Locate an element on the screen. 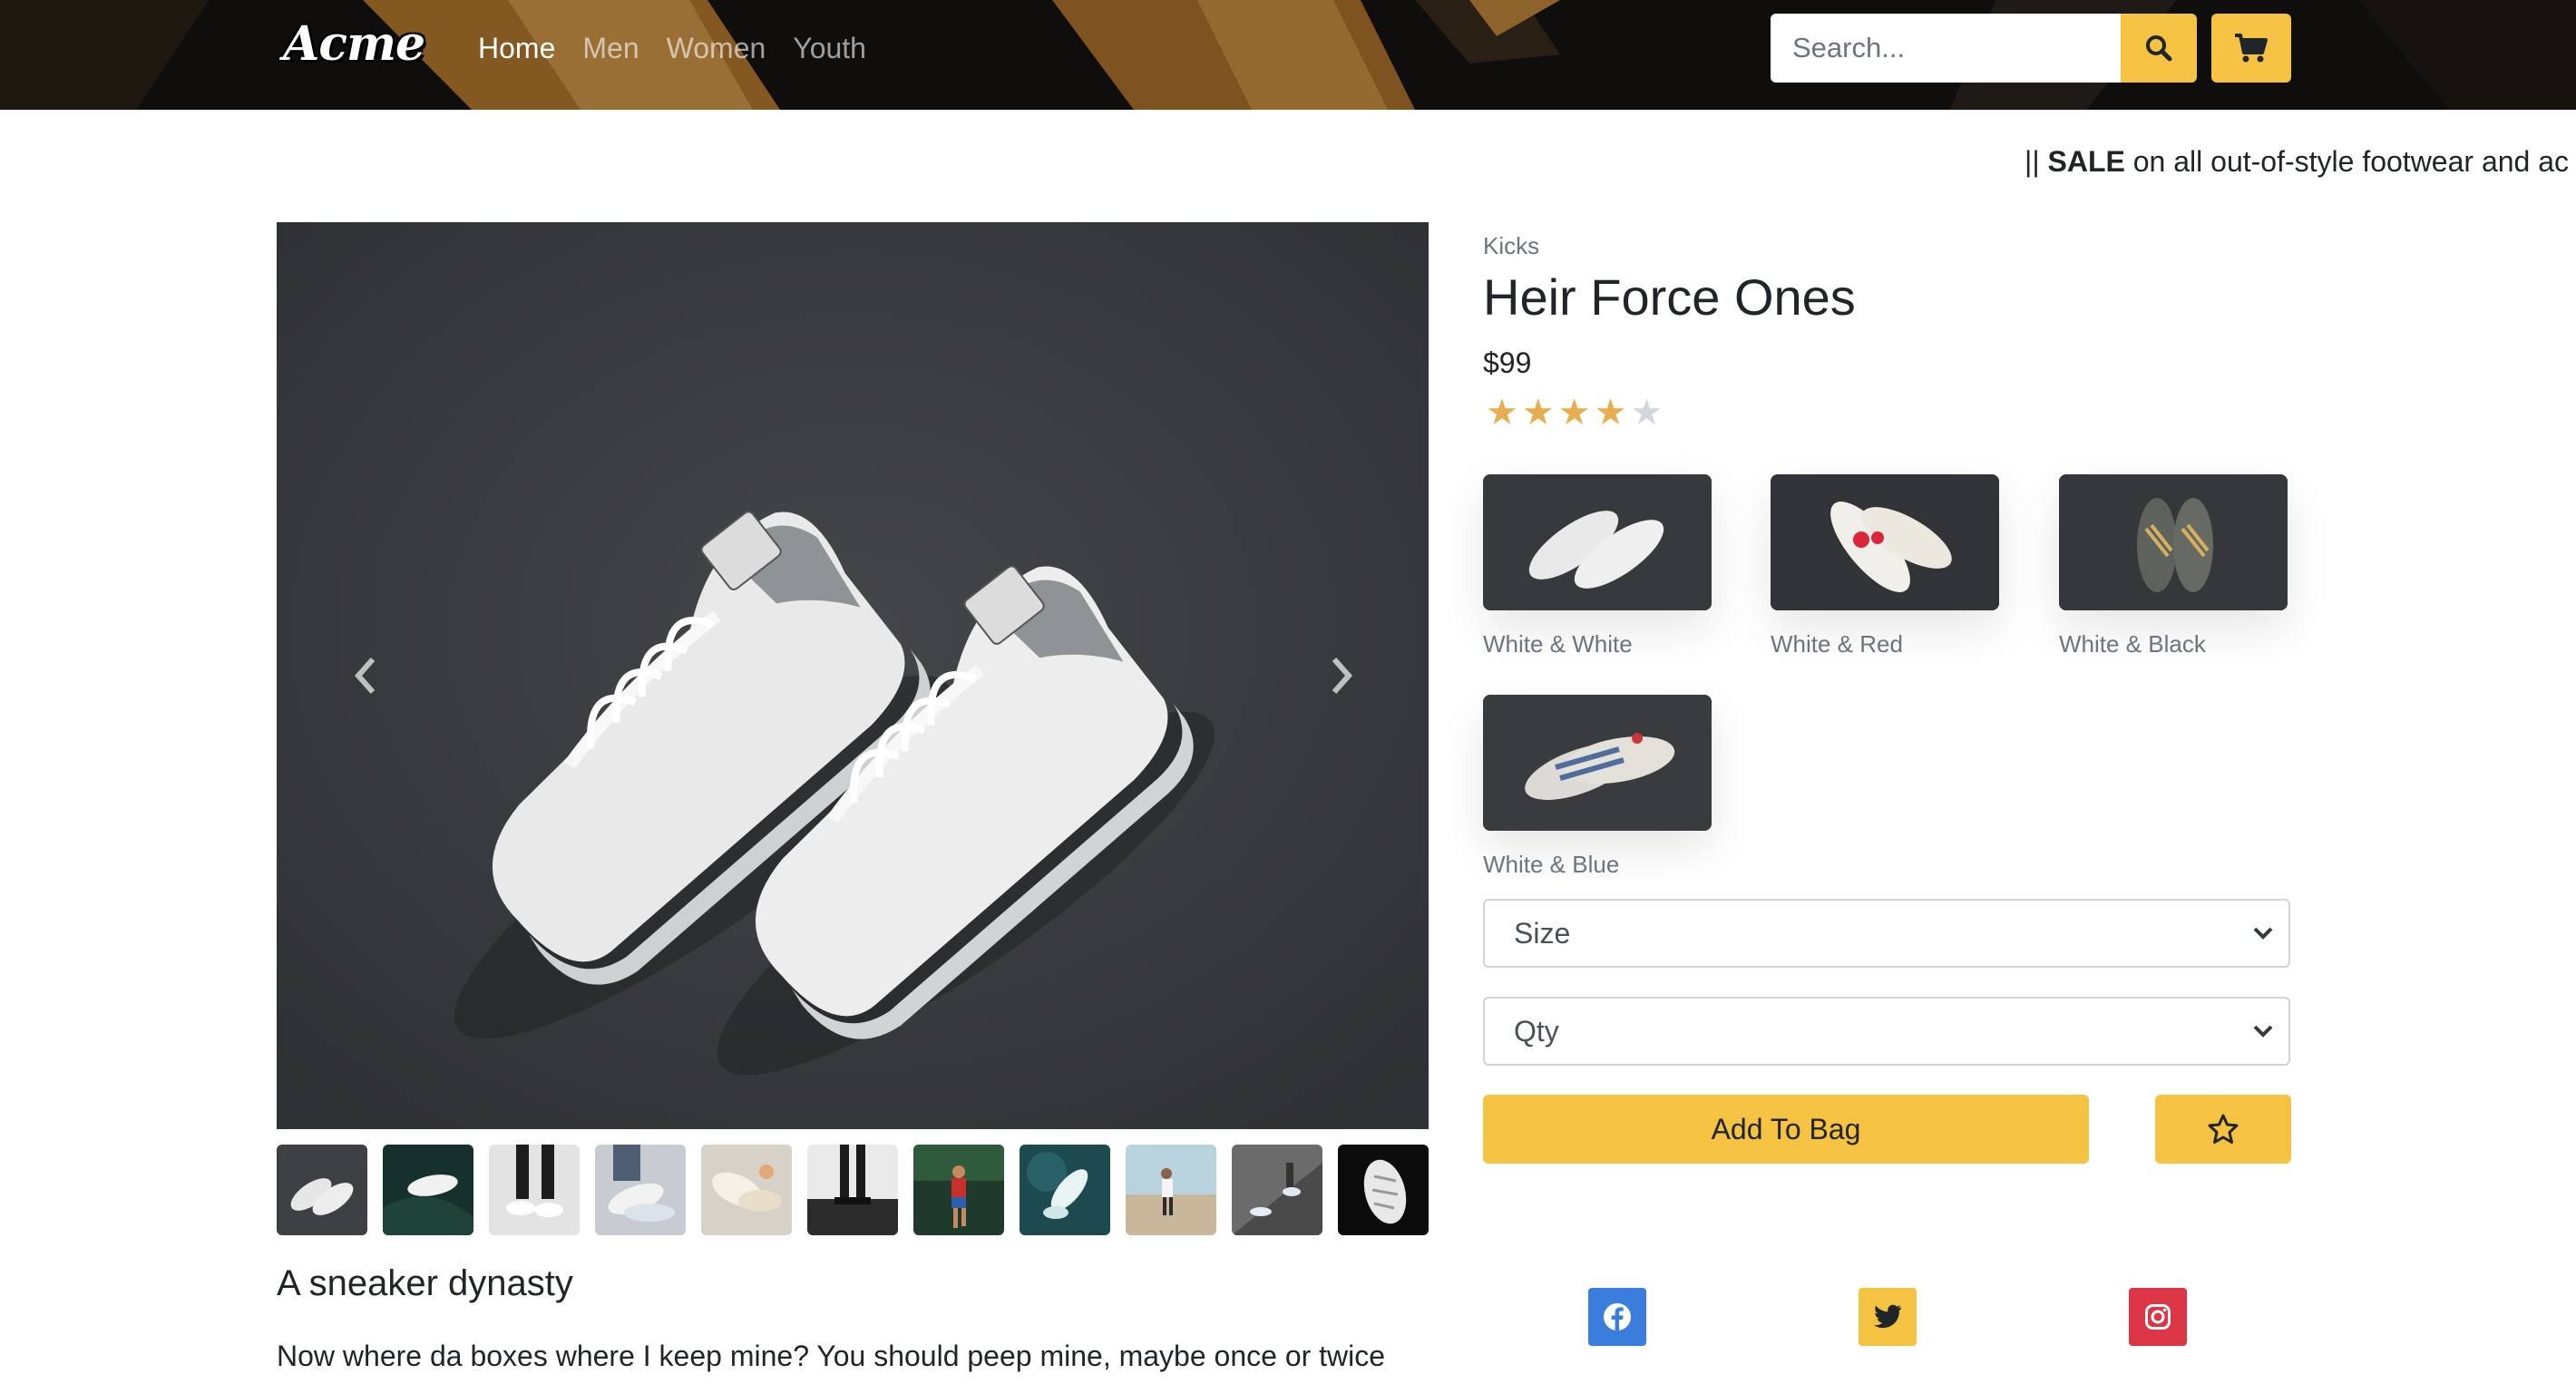 Image resolution: width=2576 pixels, height=1384 pixels. marquee-sale-label: SALE is located at coordinates (2086, 161).